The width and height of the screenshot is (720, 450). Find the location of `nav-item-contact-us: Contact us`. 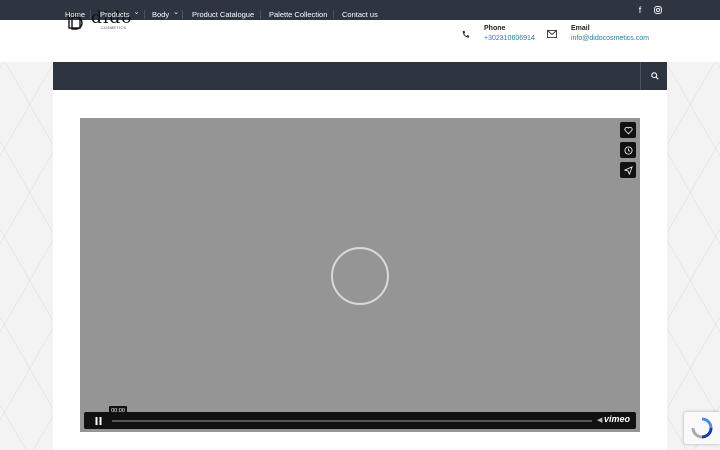

nav-item-contact-us: Contact us is located at coordinates (360, 14).